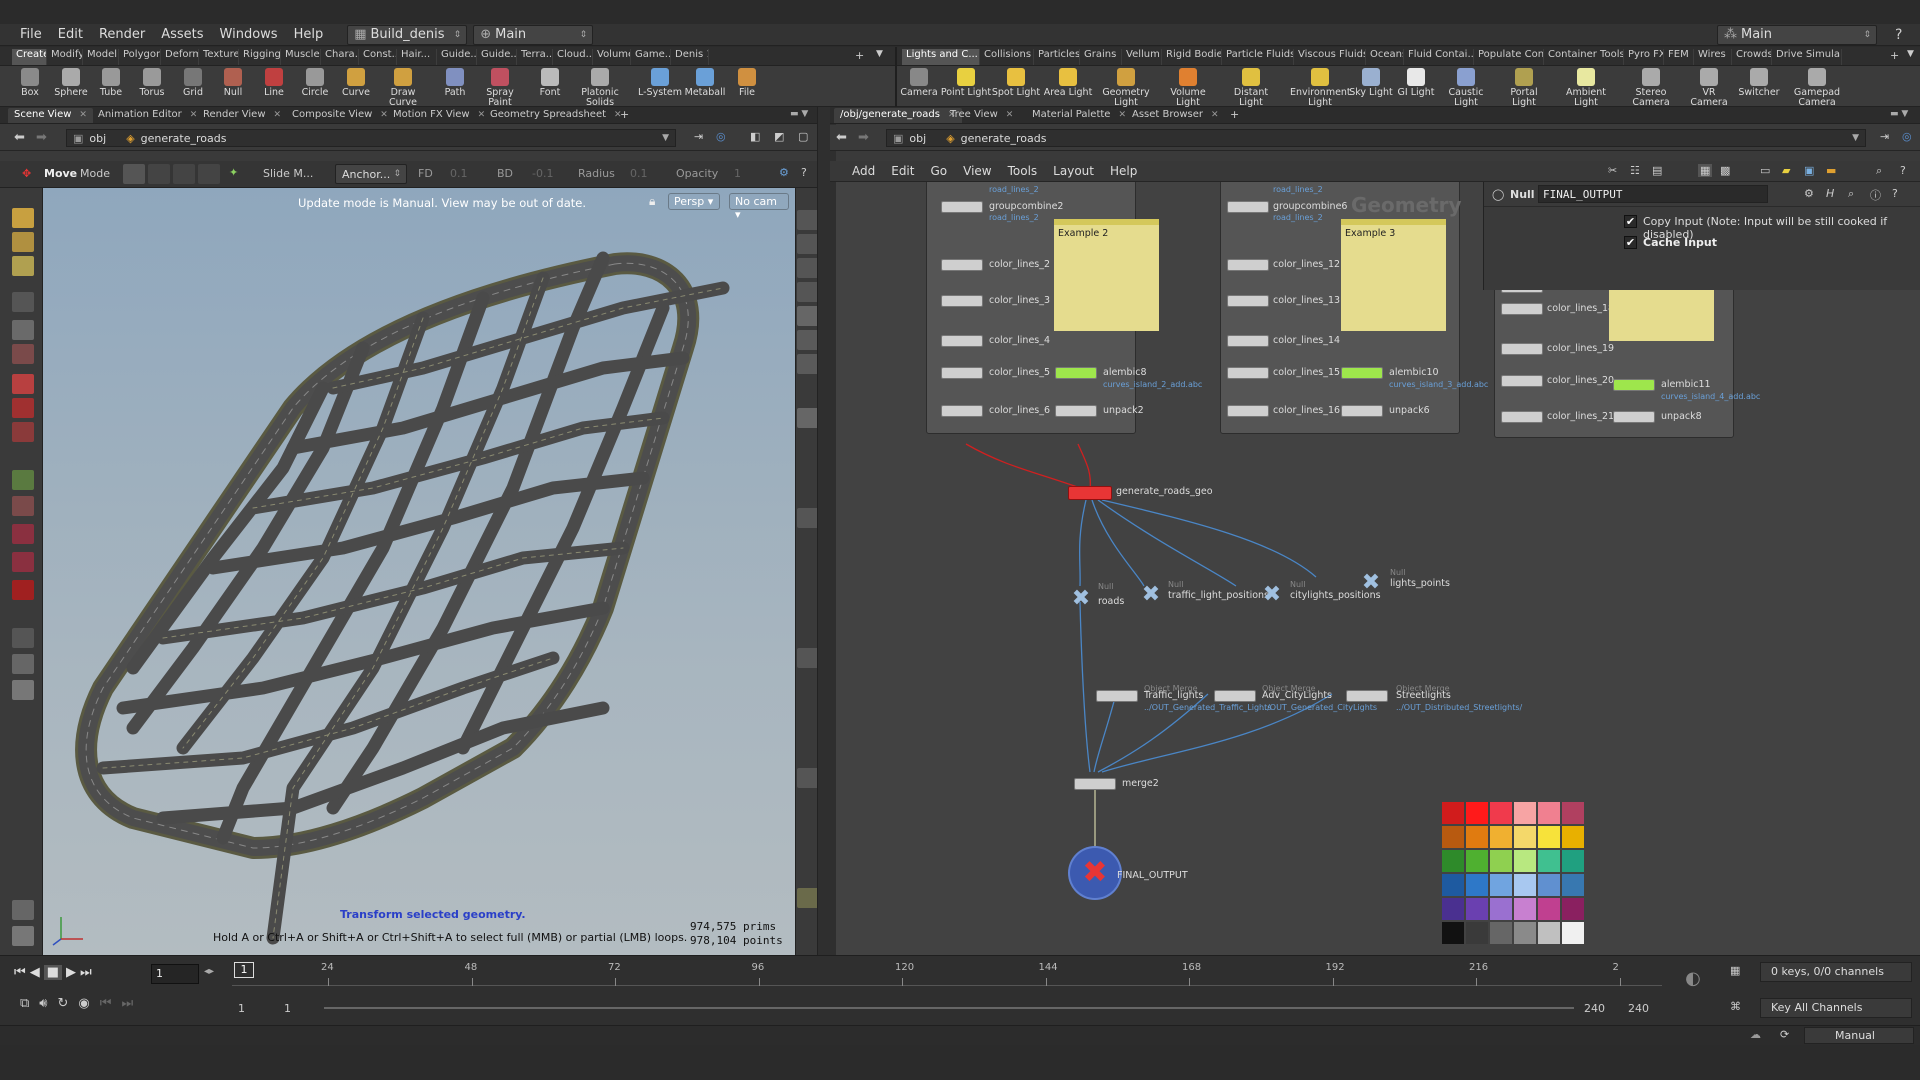 Image resolution: width=1920 pixels, height=1080 pixels. What do you see at coordinates (1679, 57) in the screenshot?
I see `shelf-tab-13: FEM` at bounding box center [1679, 57].